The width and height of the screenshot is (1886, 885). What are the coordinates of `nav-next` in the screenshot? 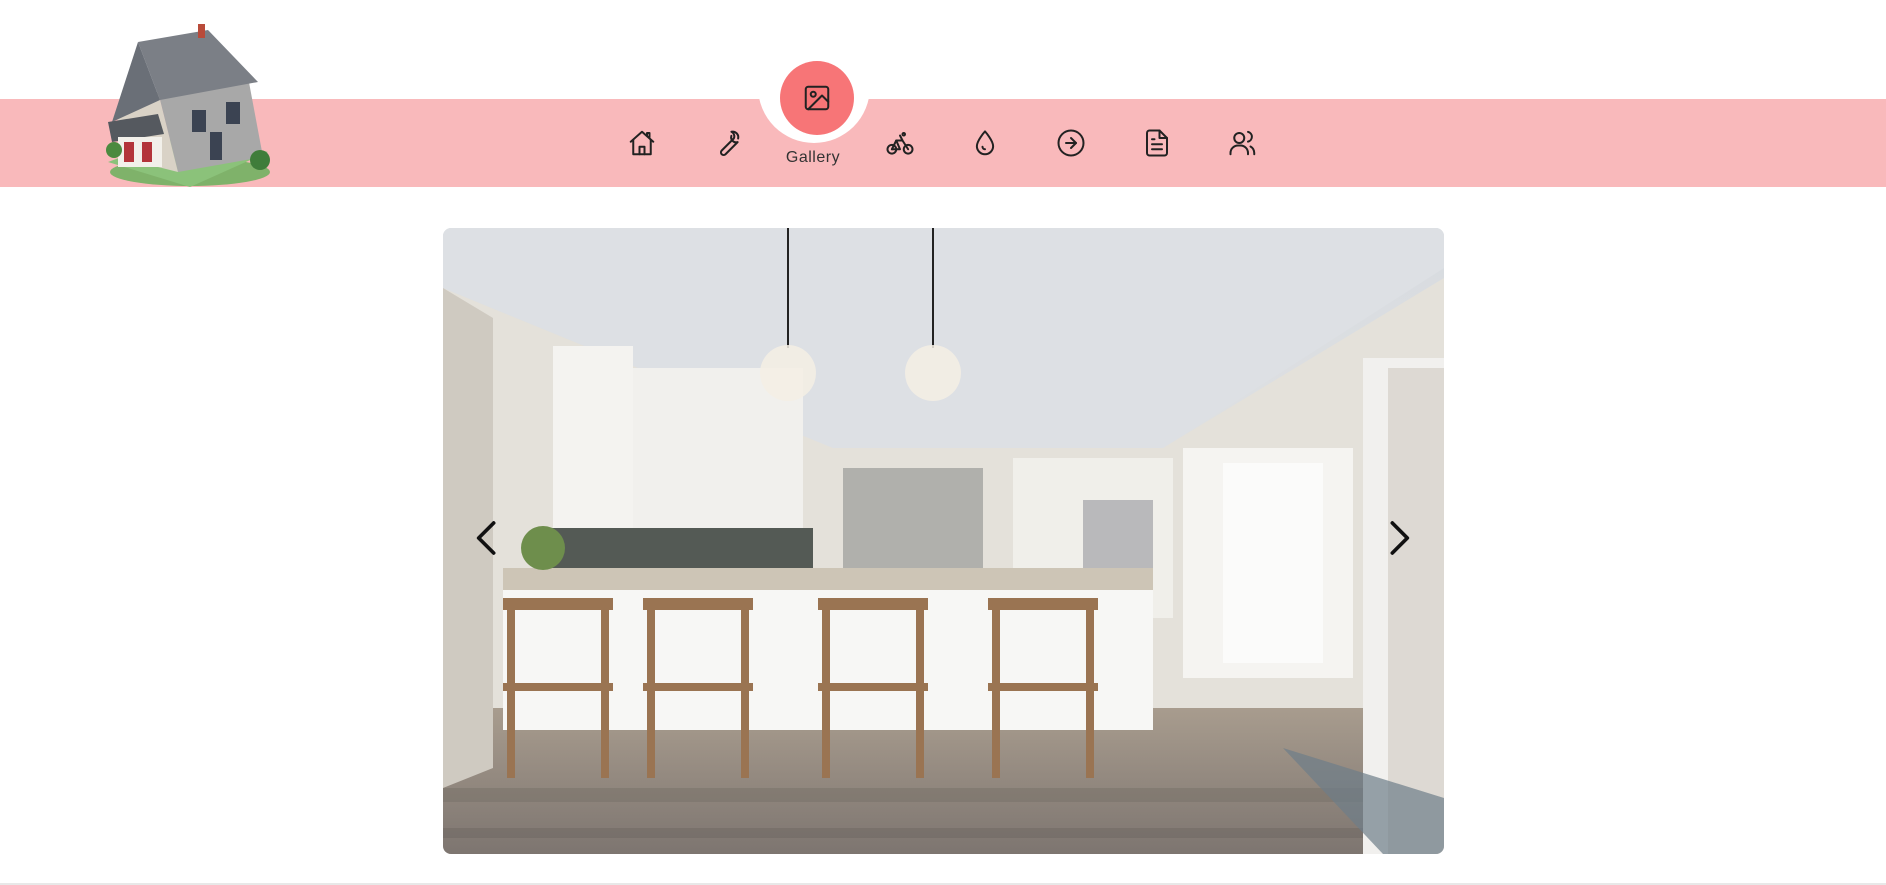 It's located at (1071, 143).